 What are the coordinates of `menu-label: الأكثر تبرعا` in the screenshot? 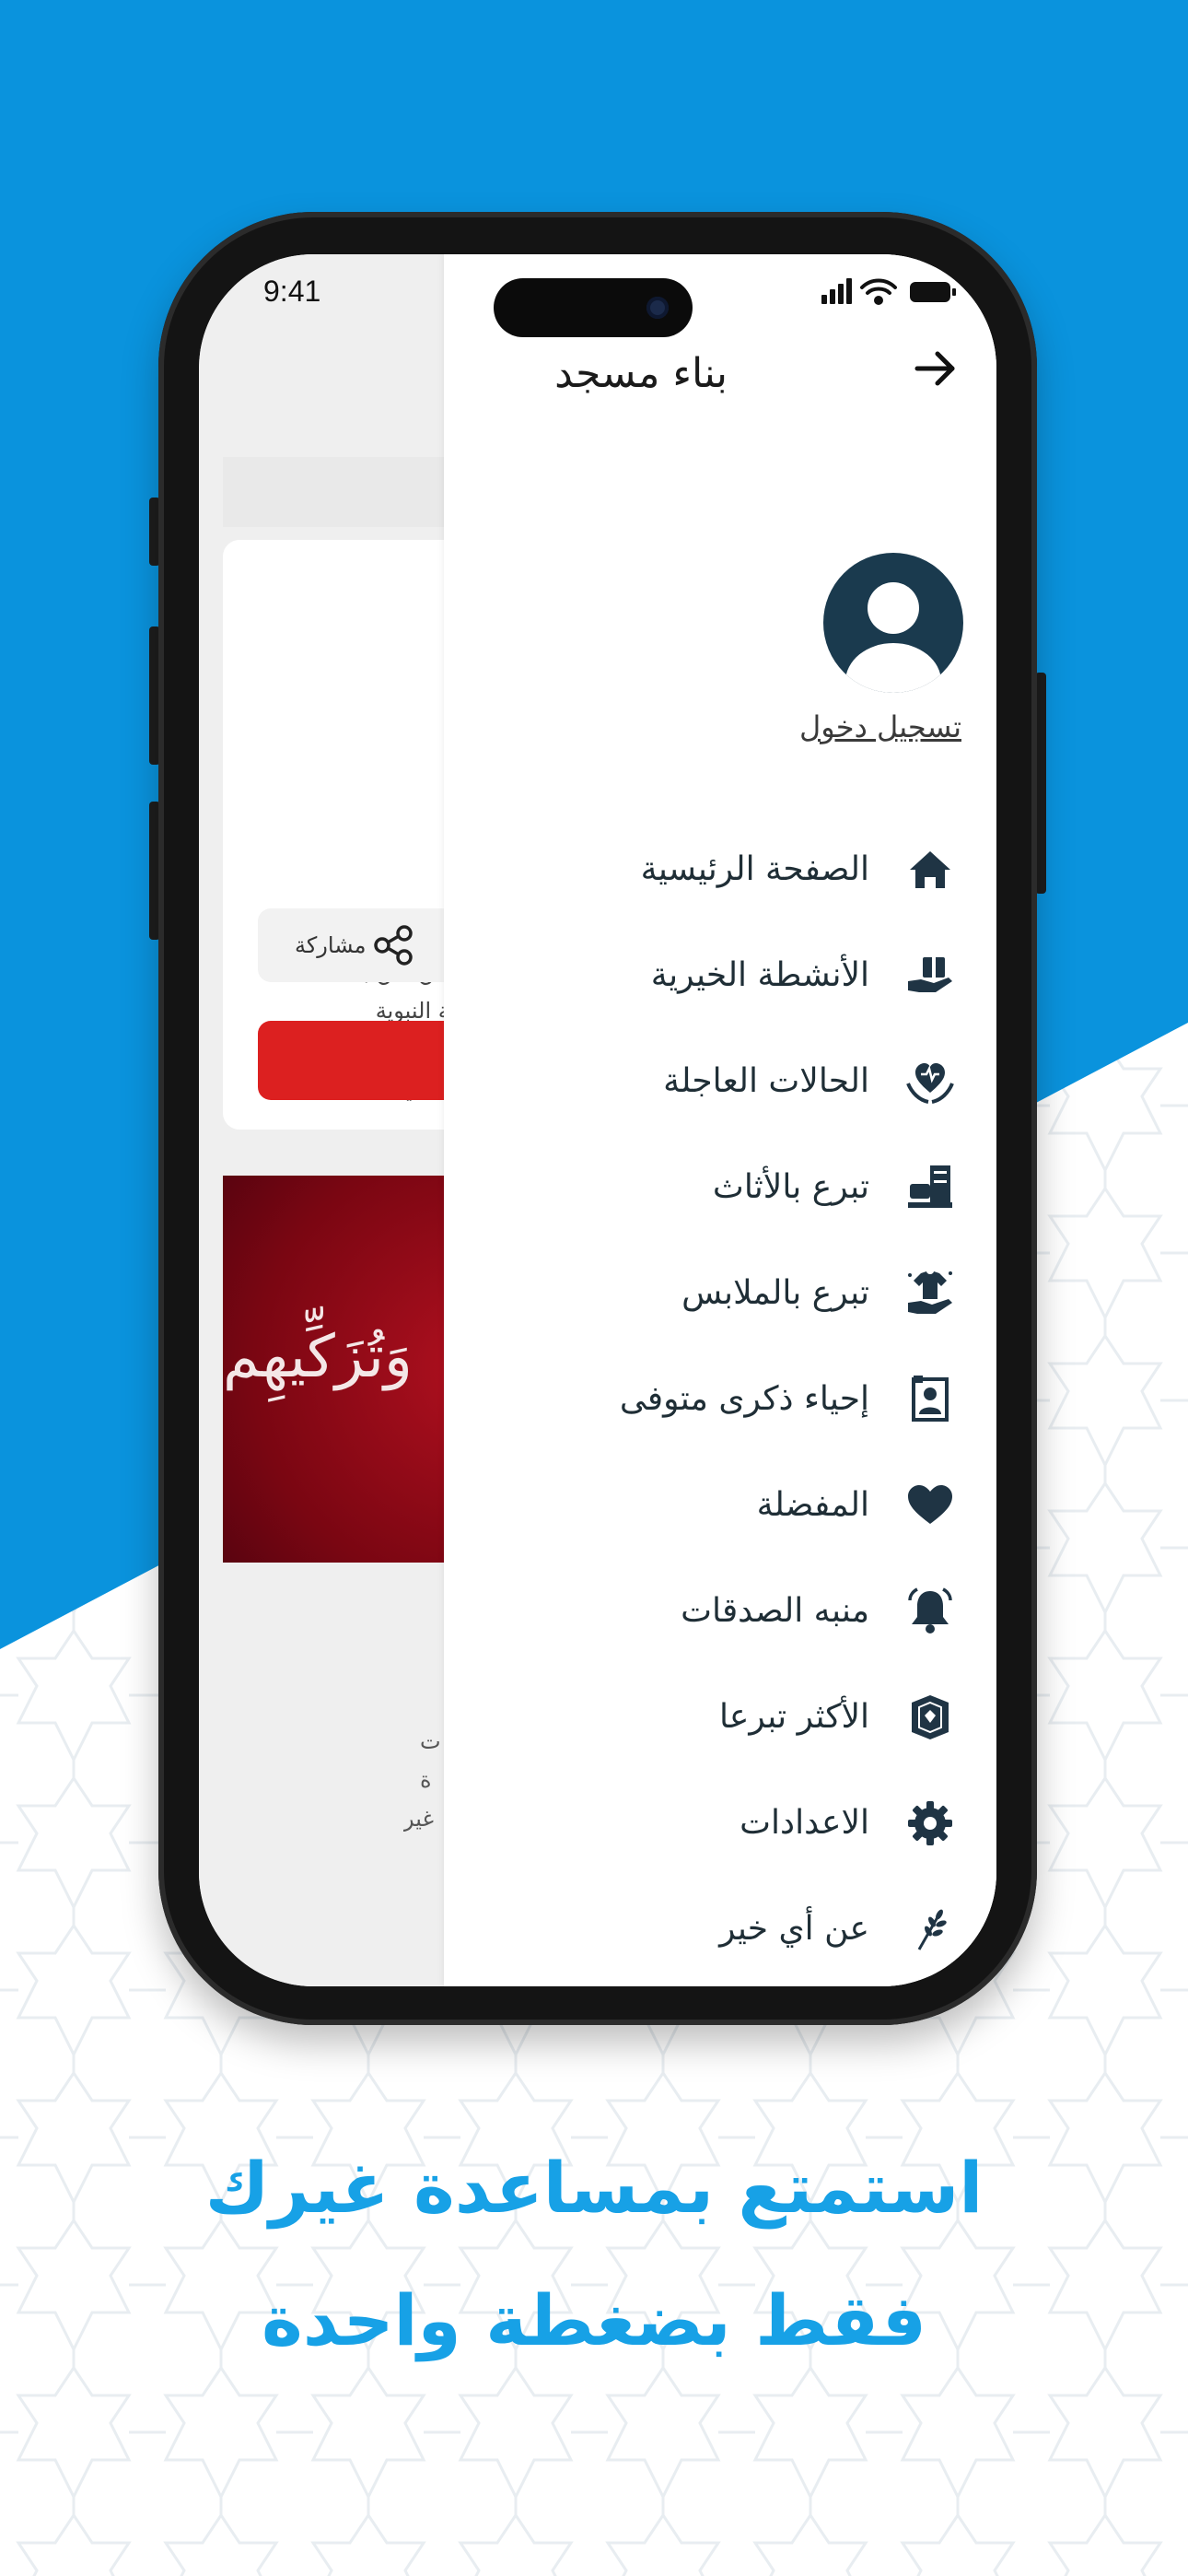 It's located at (793, 1717).